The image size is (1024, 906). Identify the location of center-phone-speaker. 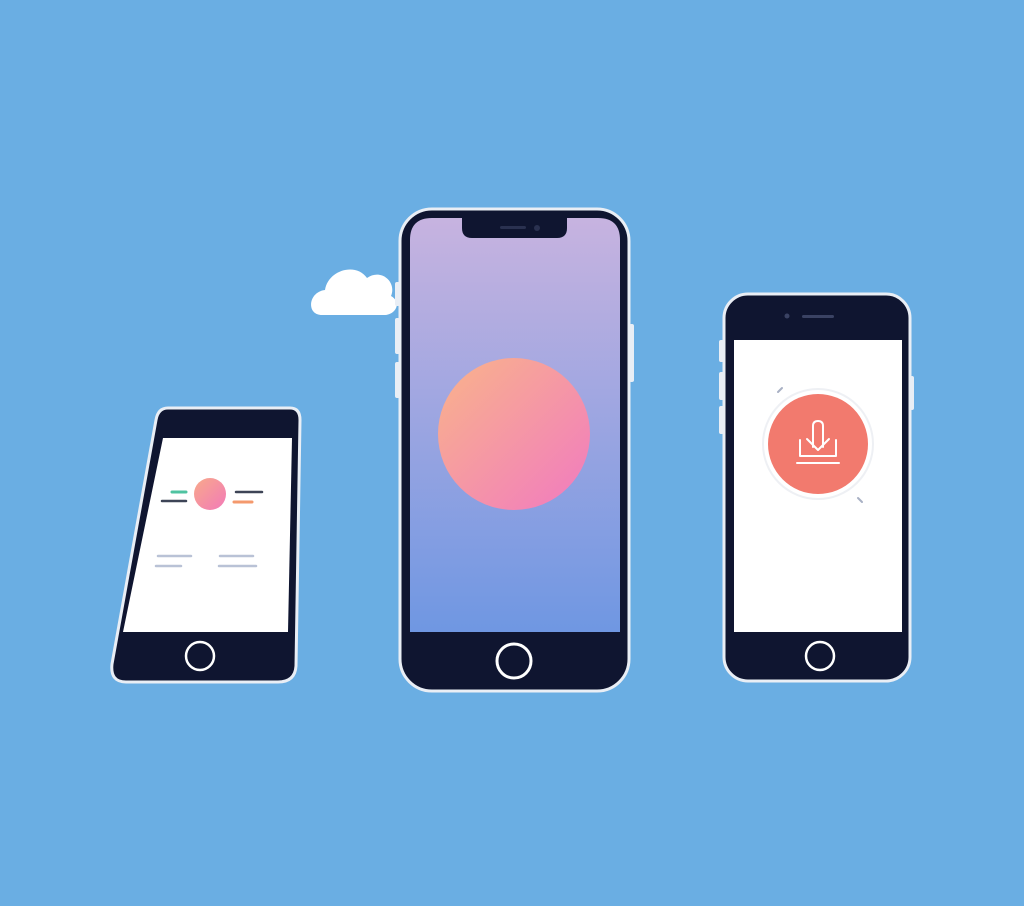
(513, 227).